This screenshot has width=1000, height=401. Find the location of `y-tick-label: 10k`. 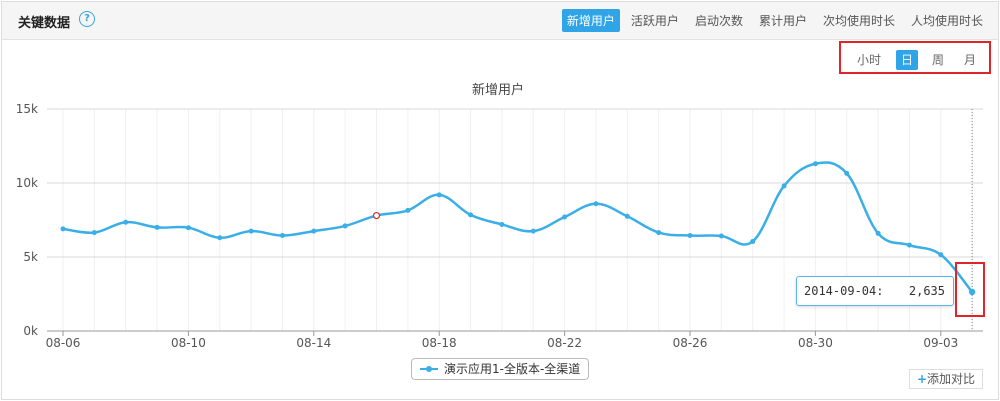

y-tick-label: 10k is located at coordinates (27, 183).